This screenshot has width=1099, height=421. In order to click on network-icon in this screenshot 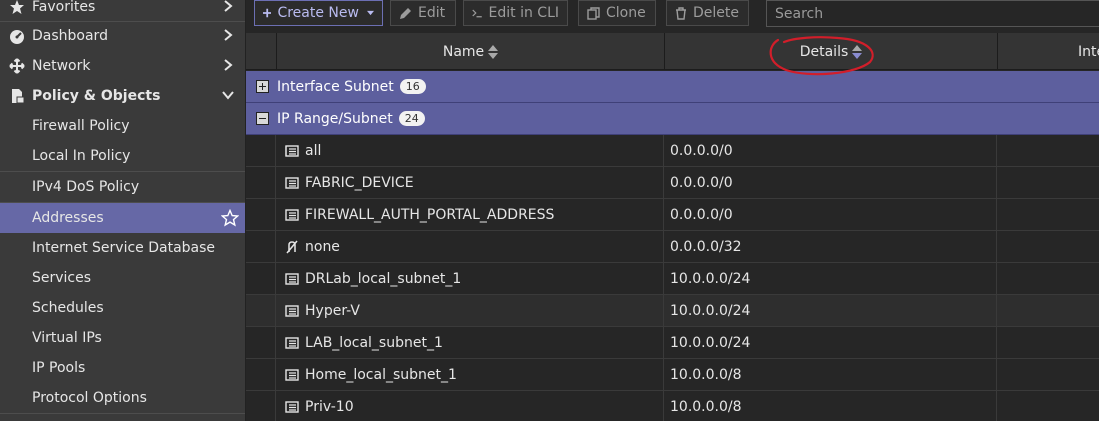, I will do `click(17, 66)`.